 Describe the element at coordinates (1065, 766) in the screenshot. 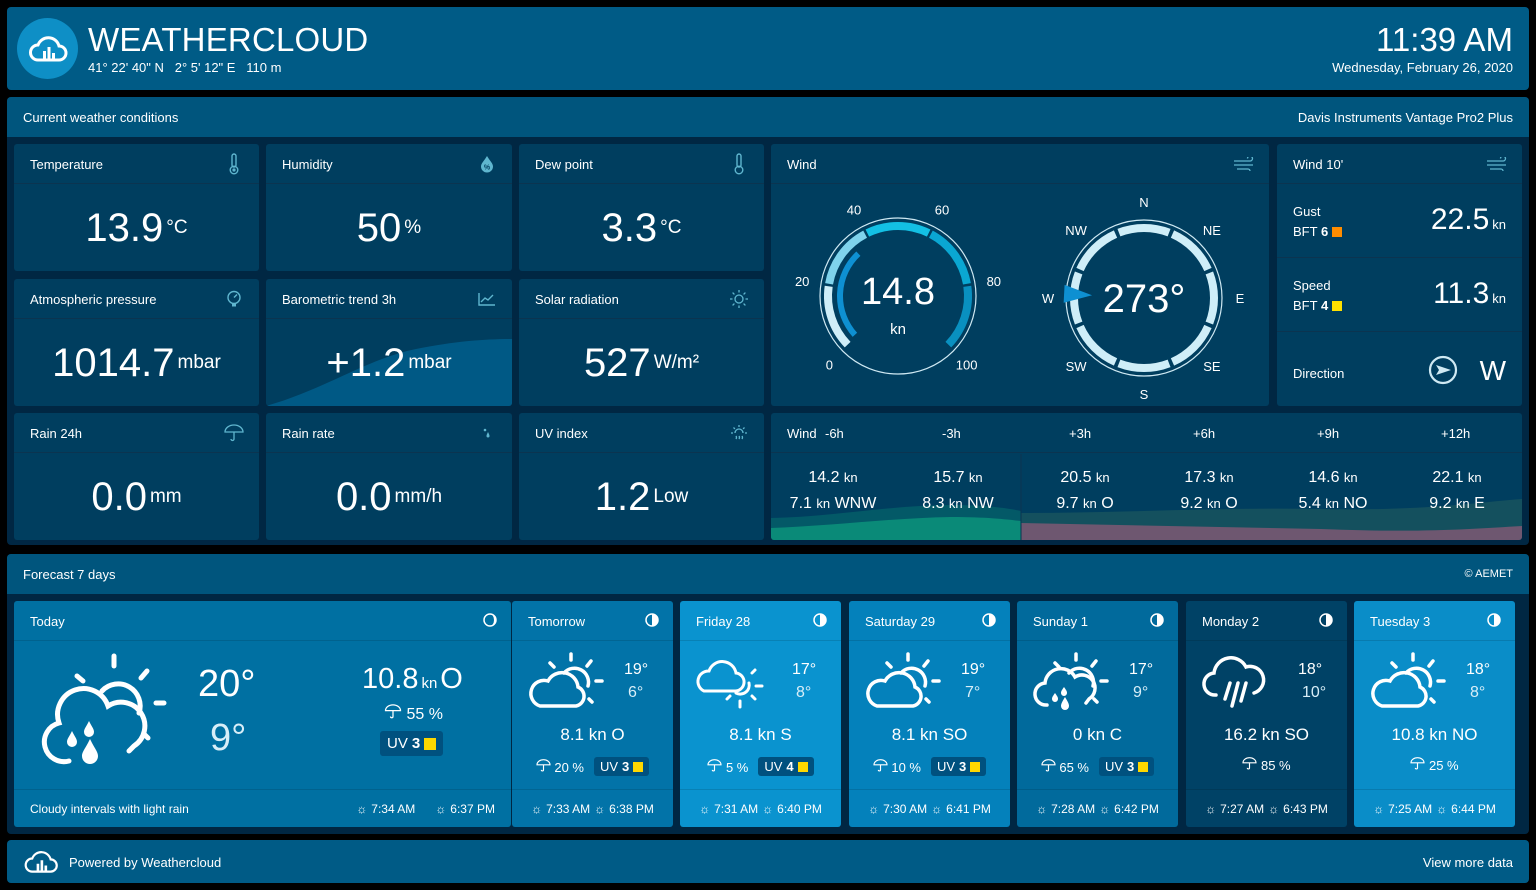

I see `rain-chance: 65 %` at that location.